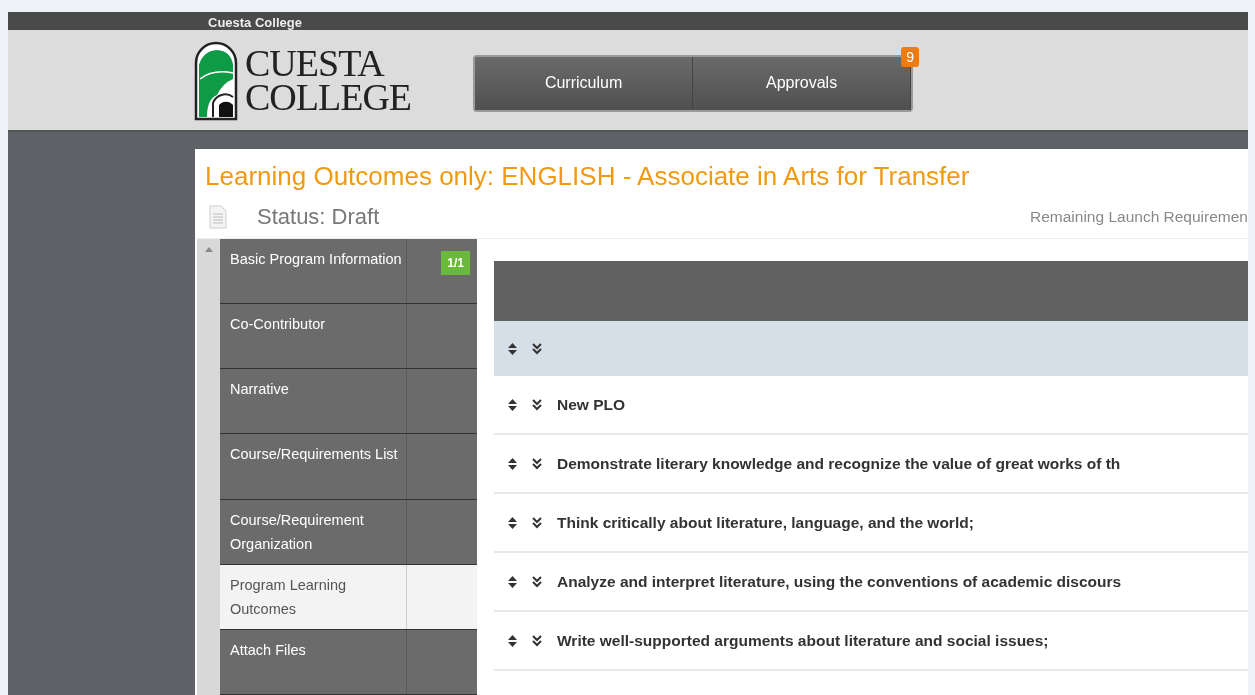 The image size is (1255, 695). I want to click on outcome-text: Think critically about literature, language, and the world;, so click(765, 522).